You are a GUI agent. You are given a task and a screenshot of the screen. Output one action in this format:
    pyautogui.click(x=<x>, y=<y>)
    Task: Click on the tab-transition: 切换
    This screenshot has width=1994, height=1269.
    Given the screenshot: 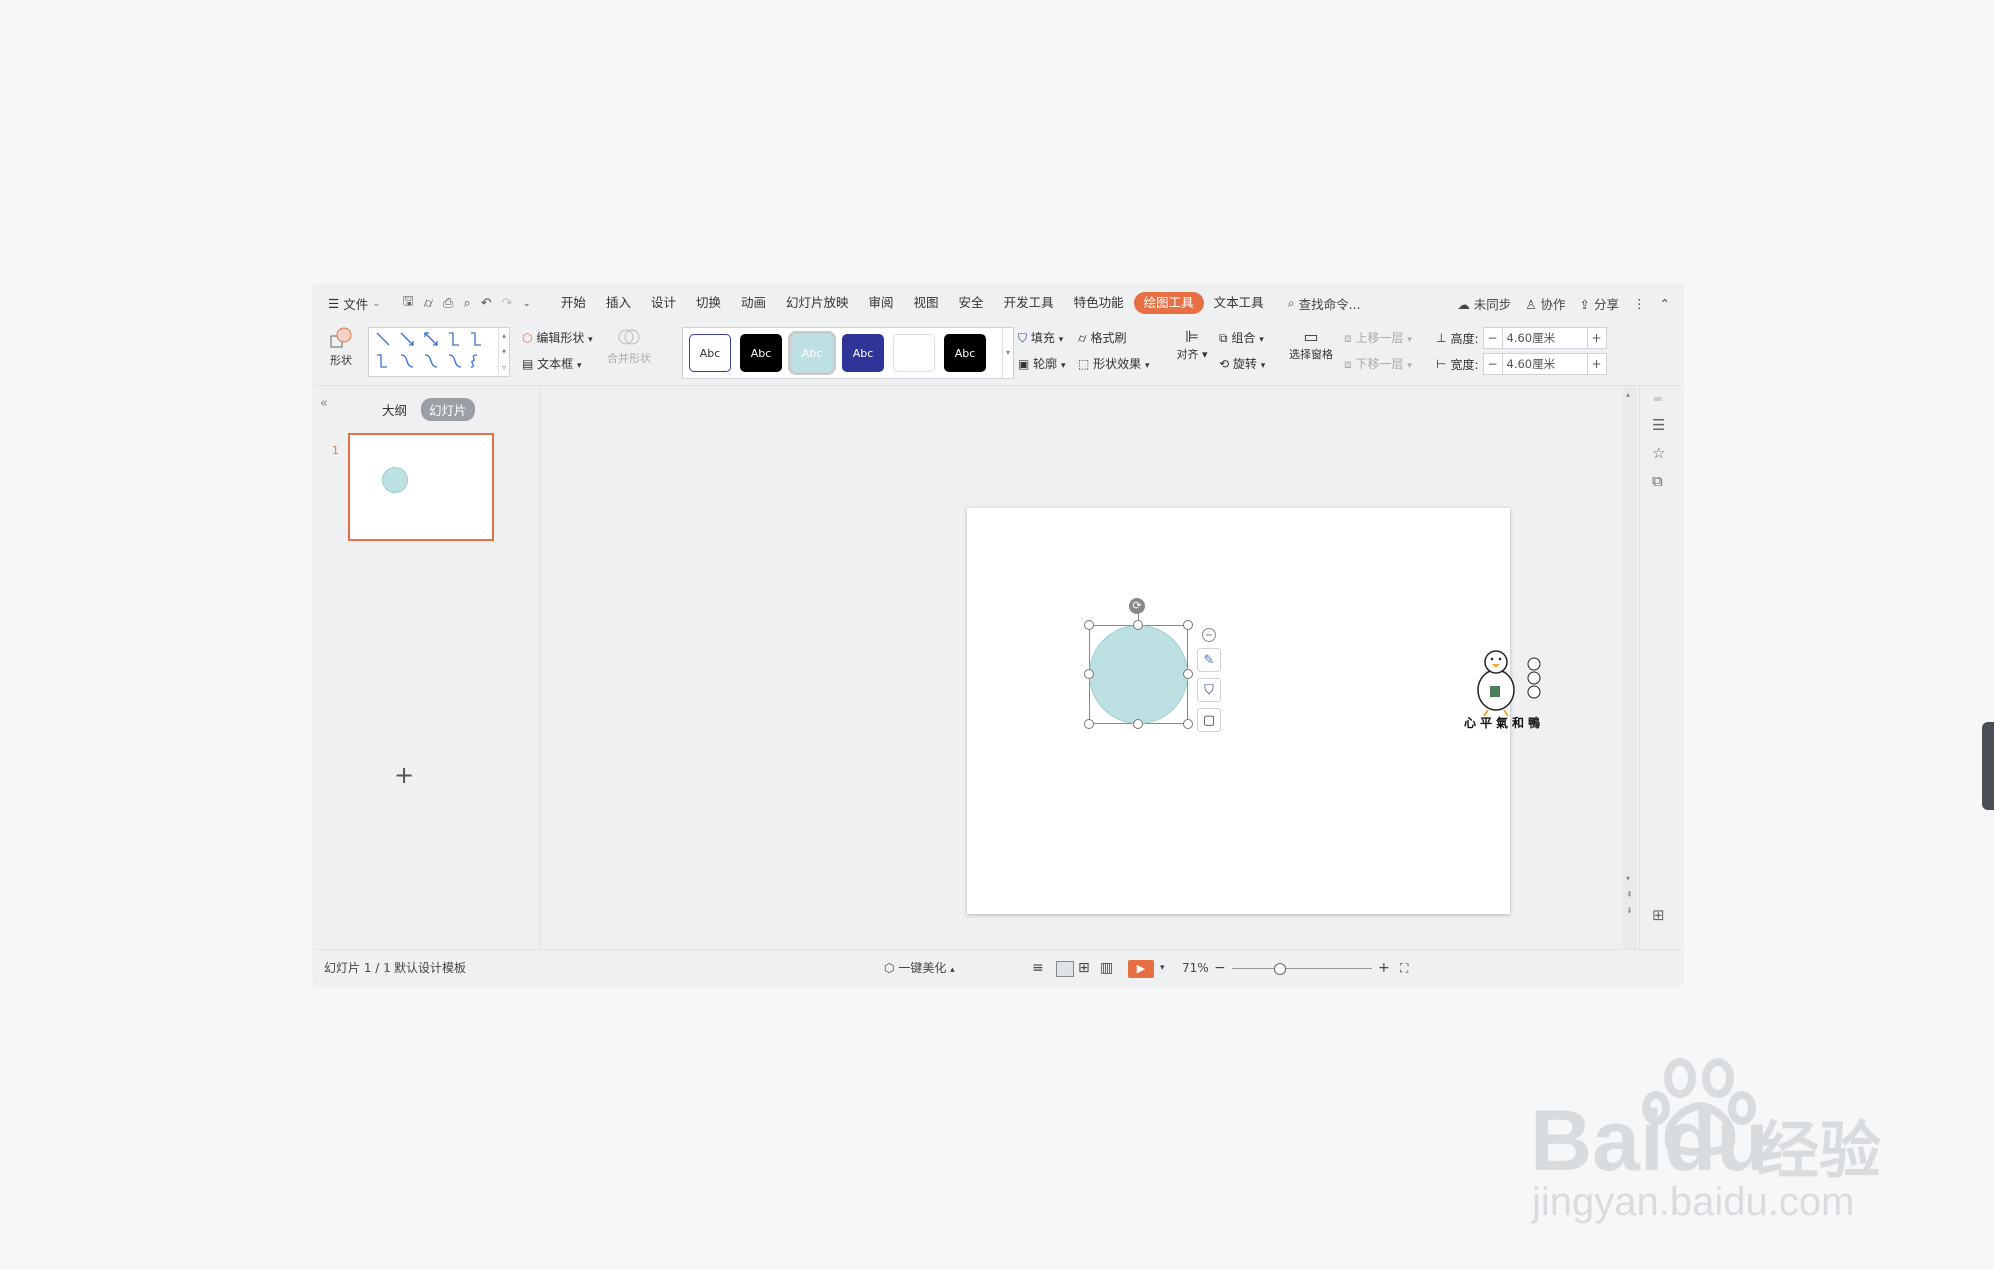 What is the action you would take?
    pyautogui.click(x=708, y=303)
    